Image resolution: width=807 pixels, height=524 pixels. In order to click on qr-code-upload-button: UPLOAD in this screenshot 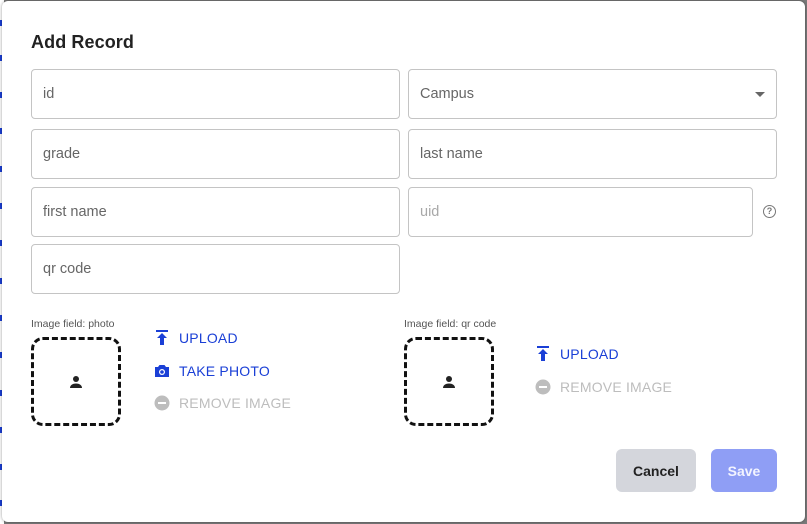, I will do `click(577, 354)`.